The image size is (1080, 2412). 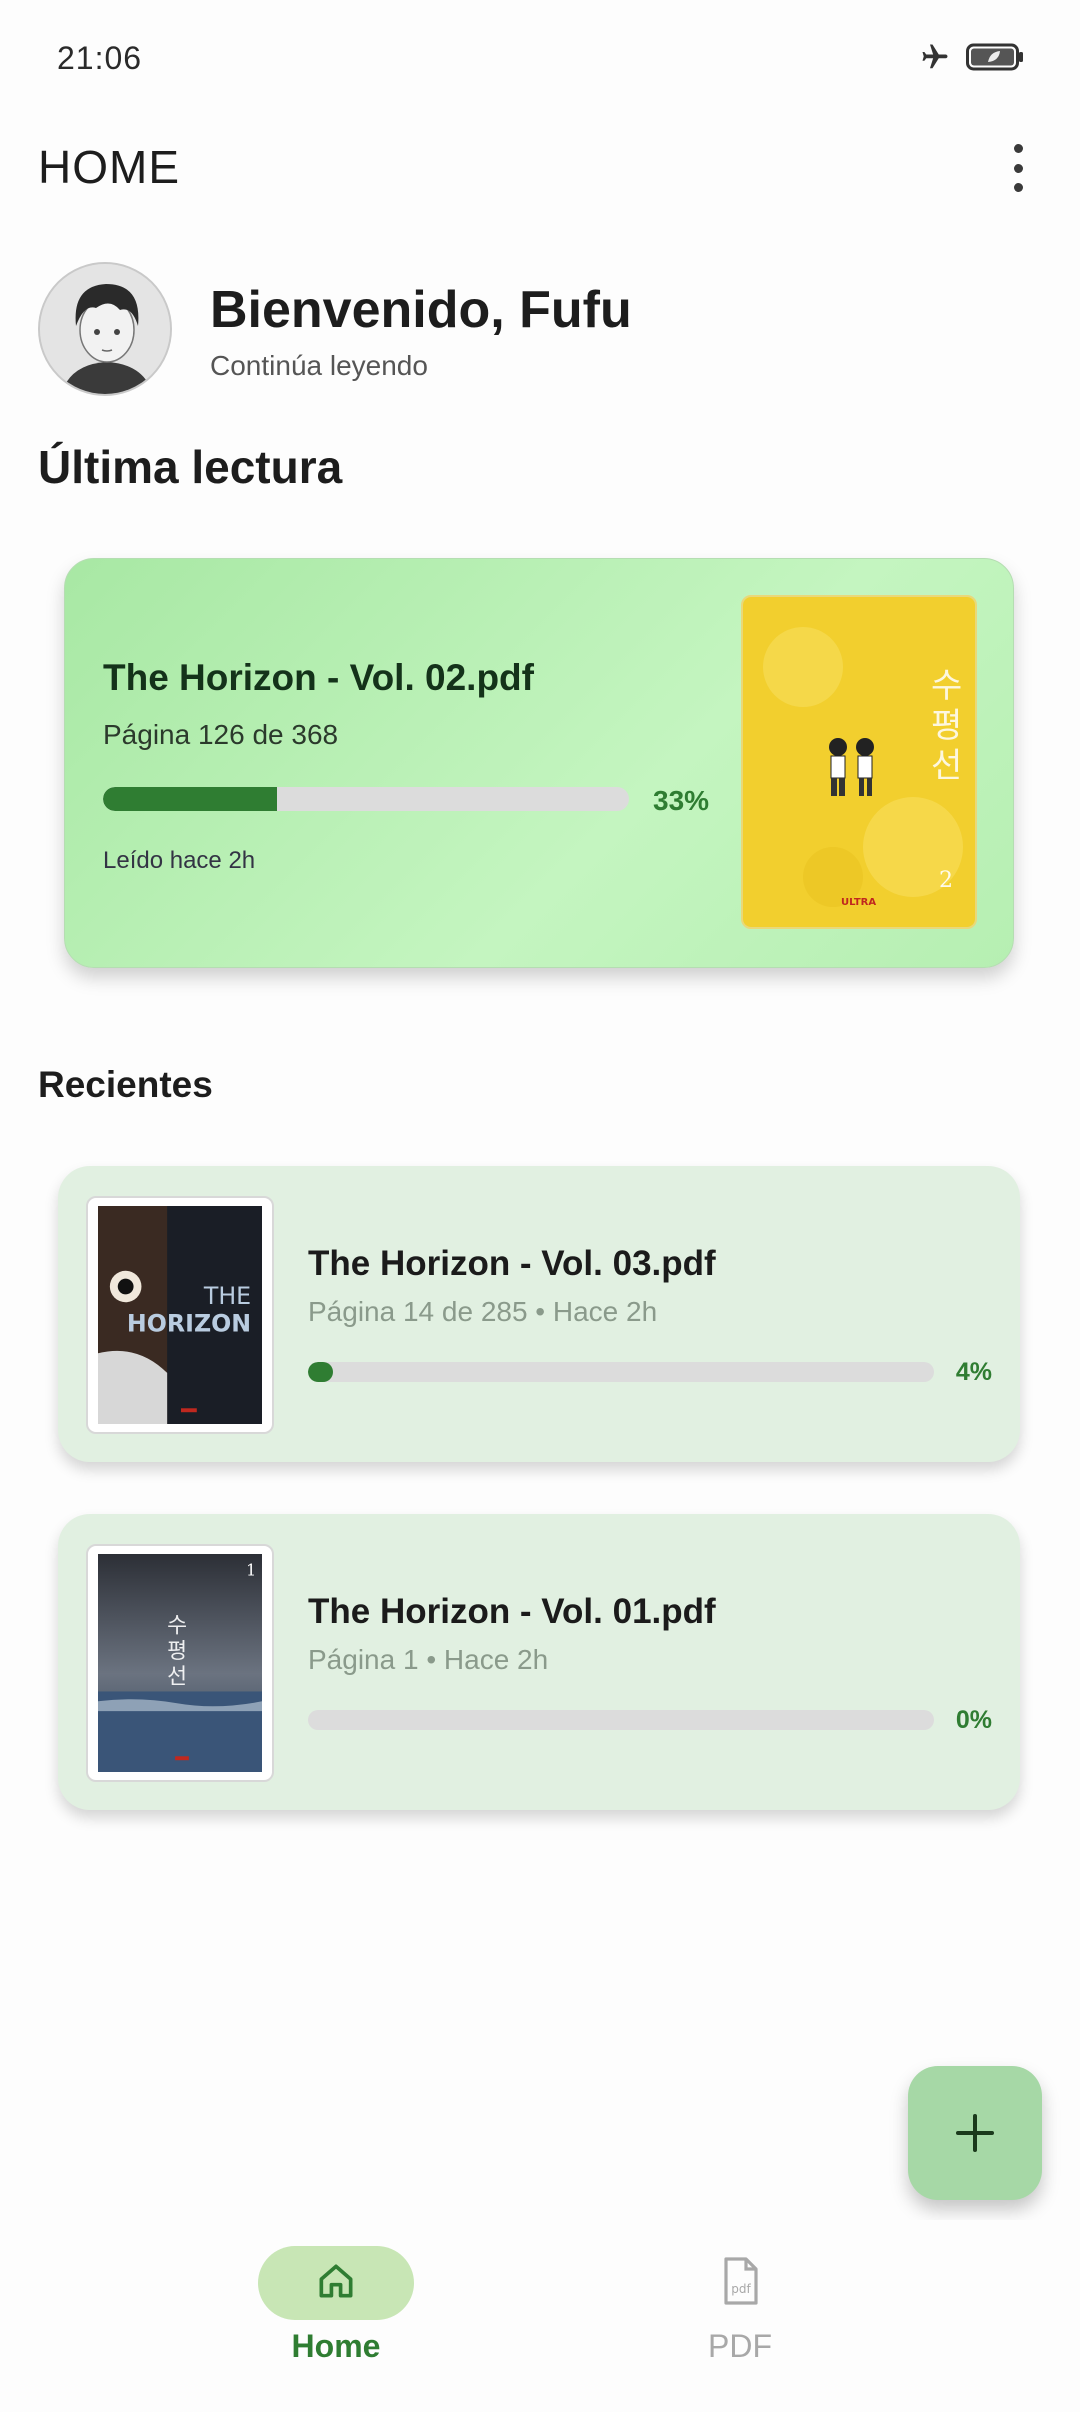 I want to click on nav-home-indicator, so click(x=336, y=2283).